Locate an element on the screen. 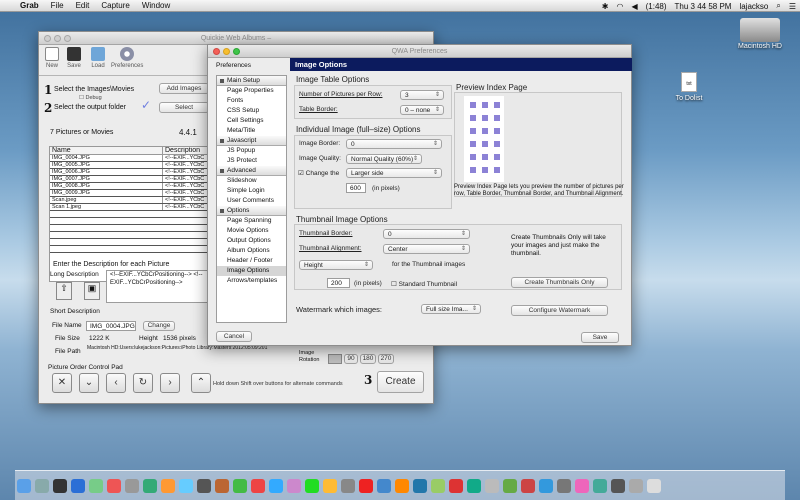 The image size is (800, 500). pad-down-button: ⌄ is located at coordinates (89, 383).